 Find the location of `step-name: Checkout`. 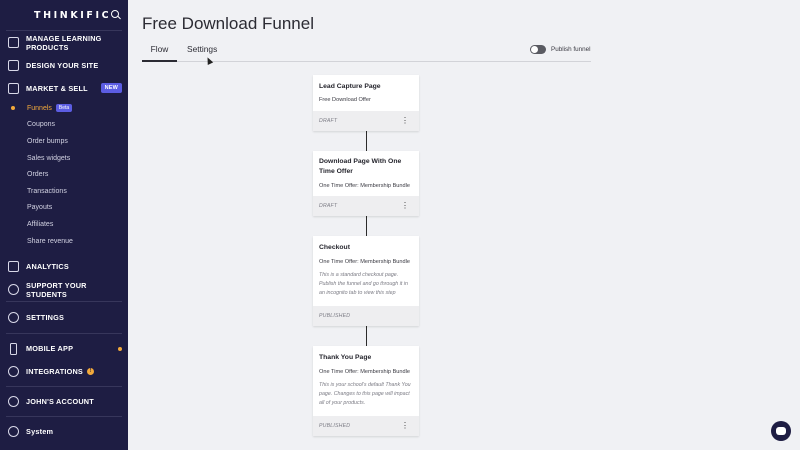

step-name: Checkout is located at coordinates (334, 247).